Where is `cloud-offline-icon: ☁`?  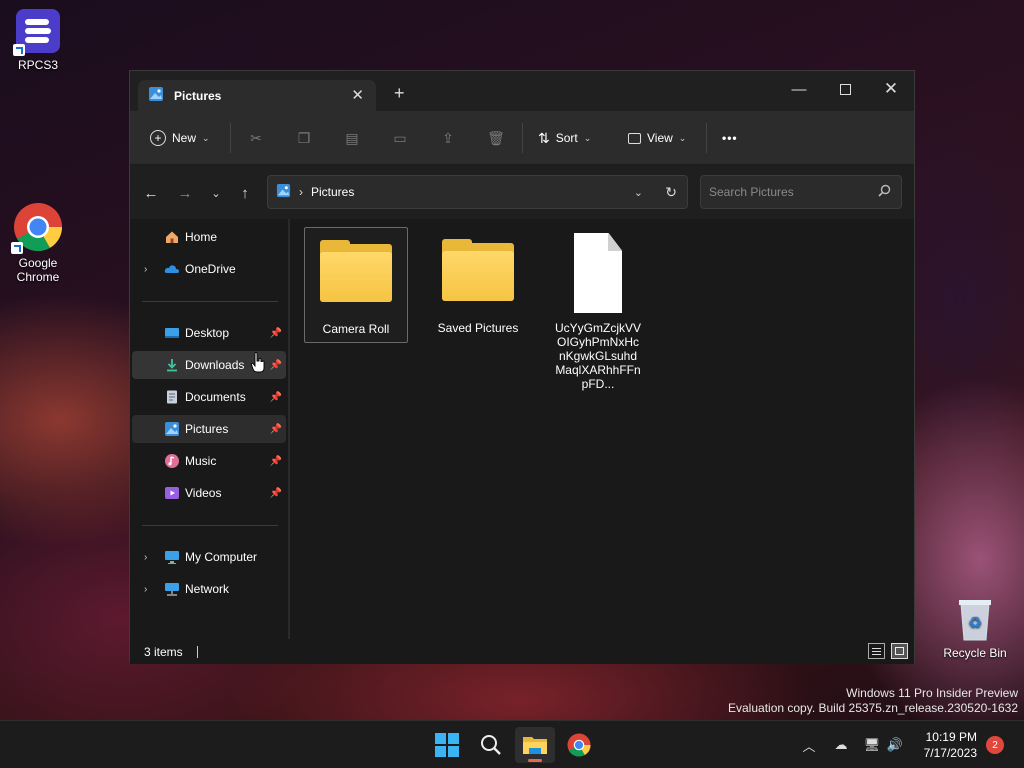
cloud-offline-icon: ☁ is located at coordinates (841, 745).